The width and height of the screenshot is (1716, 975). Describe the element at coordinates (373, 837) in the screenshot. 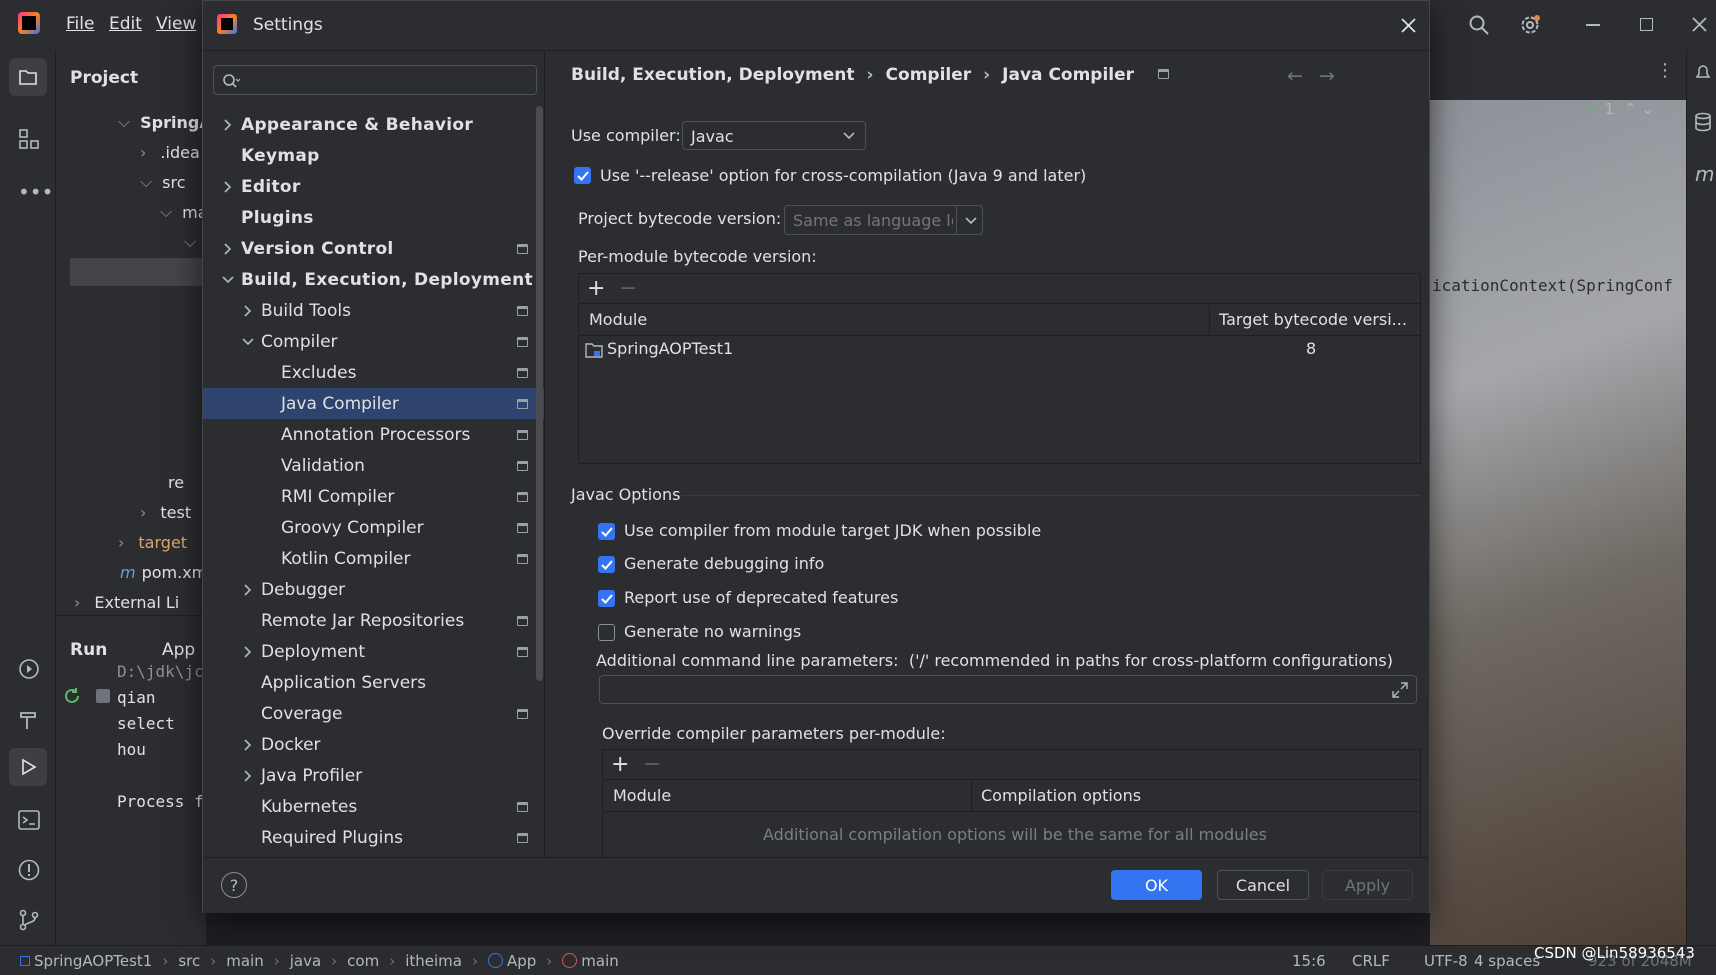

I see `nav-item: Required Plugins` at that location.